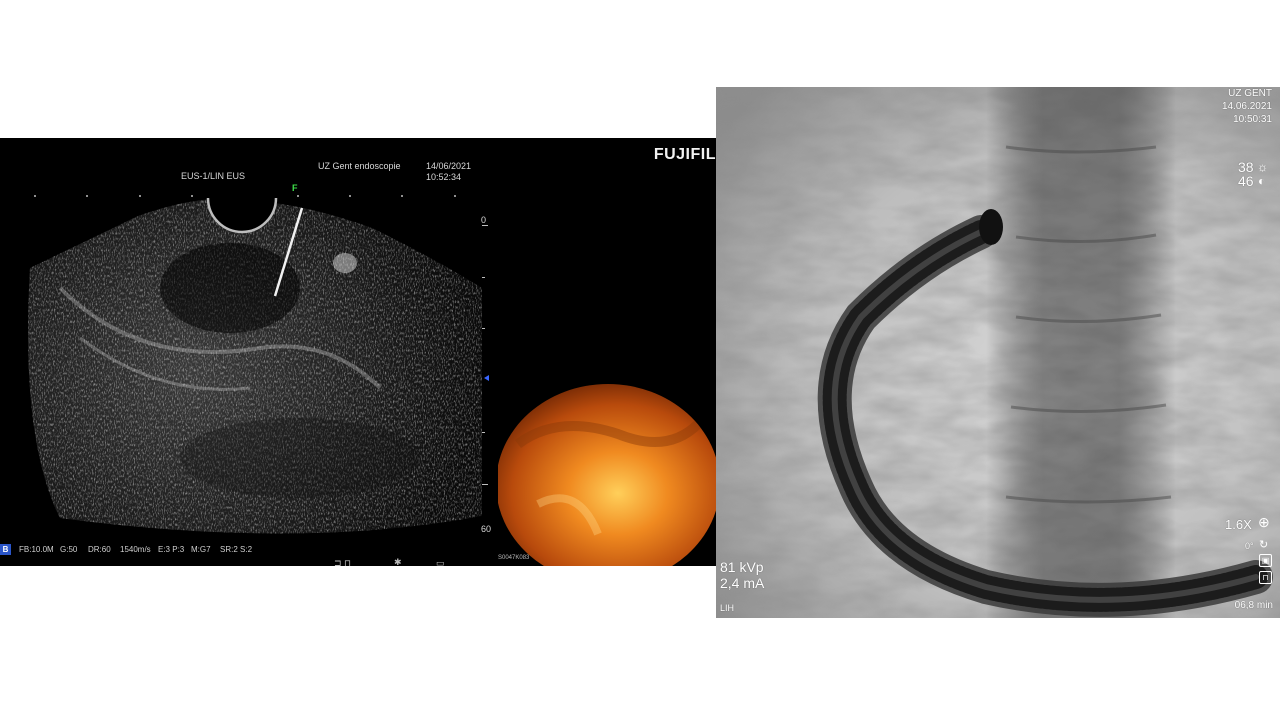  What do you see at coordinates (440, 562) in the screenshot?
I see `depth-icon: ▭` at bounding box center [440, 562].